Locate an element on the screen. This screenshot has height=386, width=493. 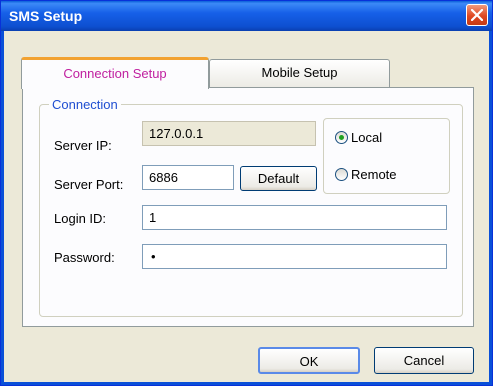
close-icon is located at coordinates (477, 15).